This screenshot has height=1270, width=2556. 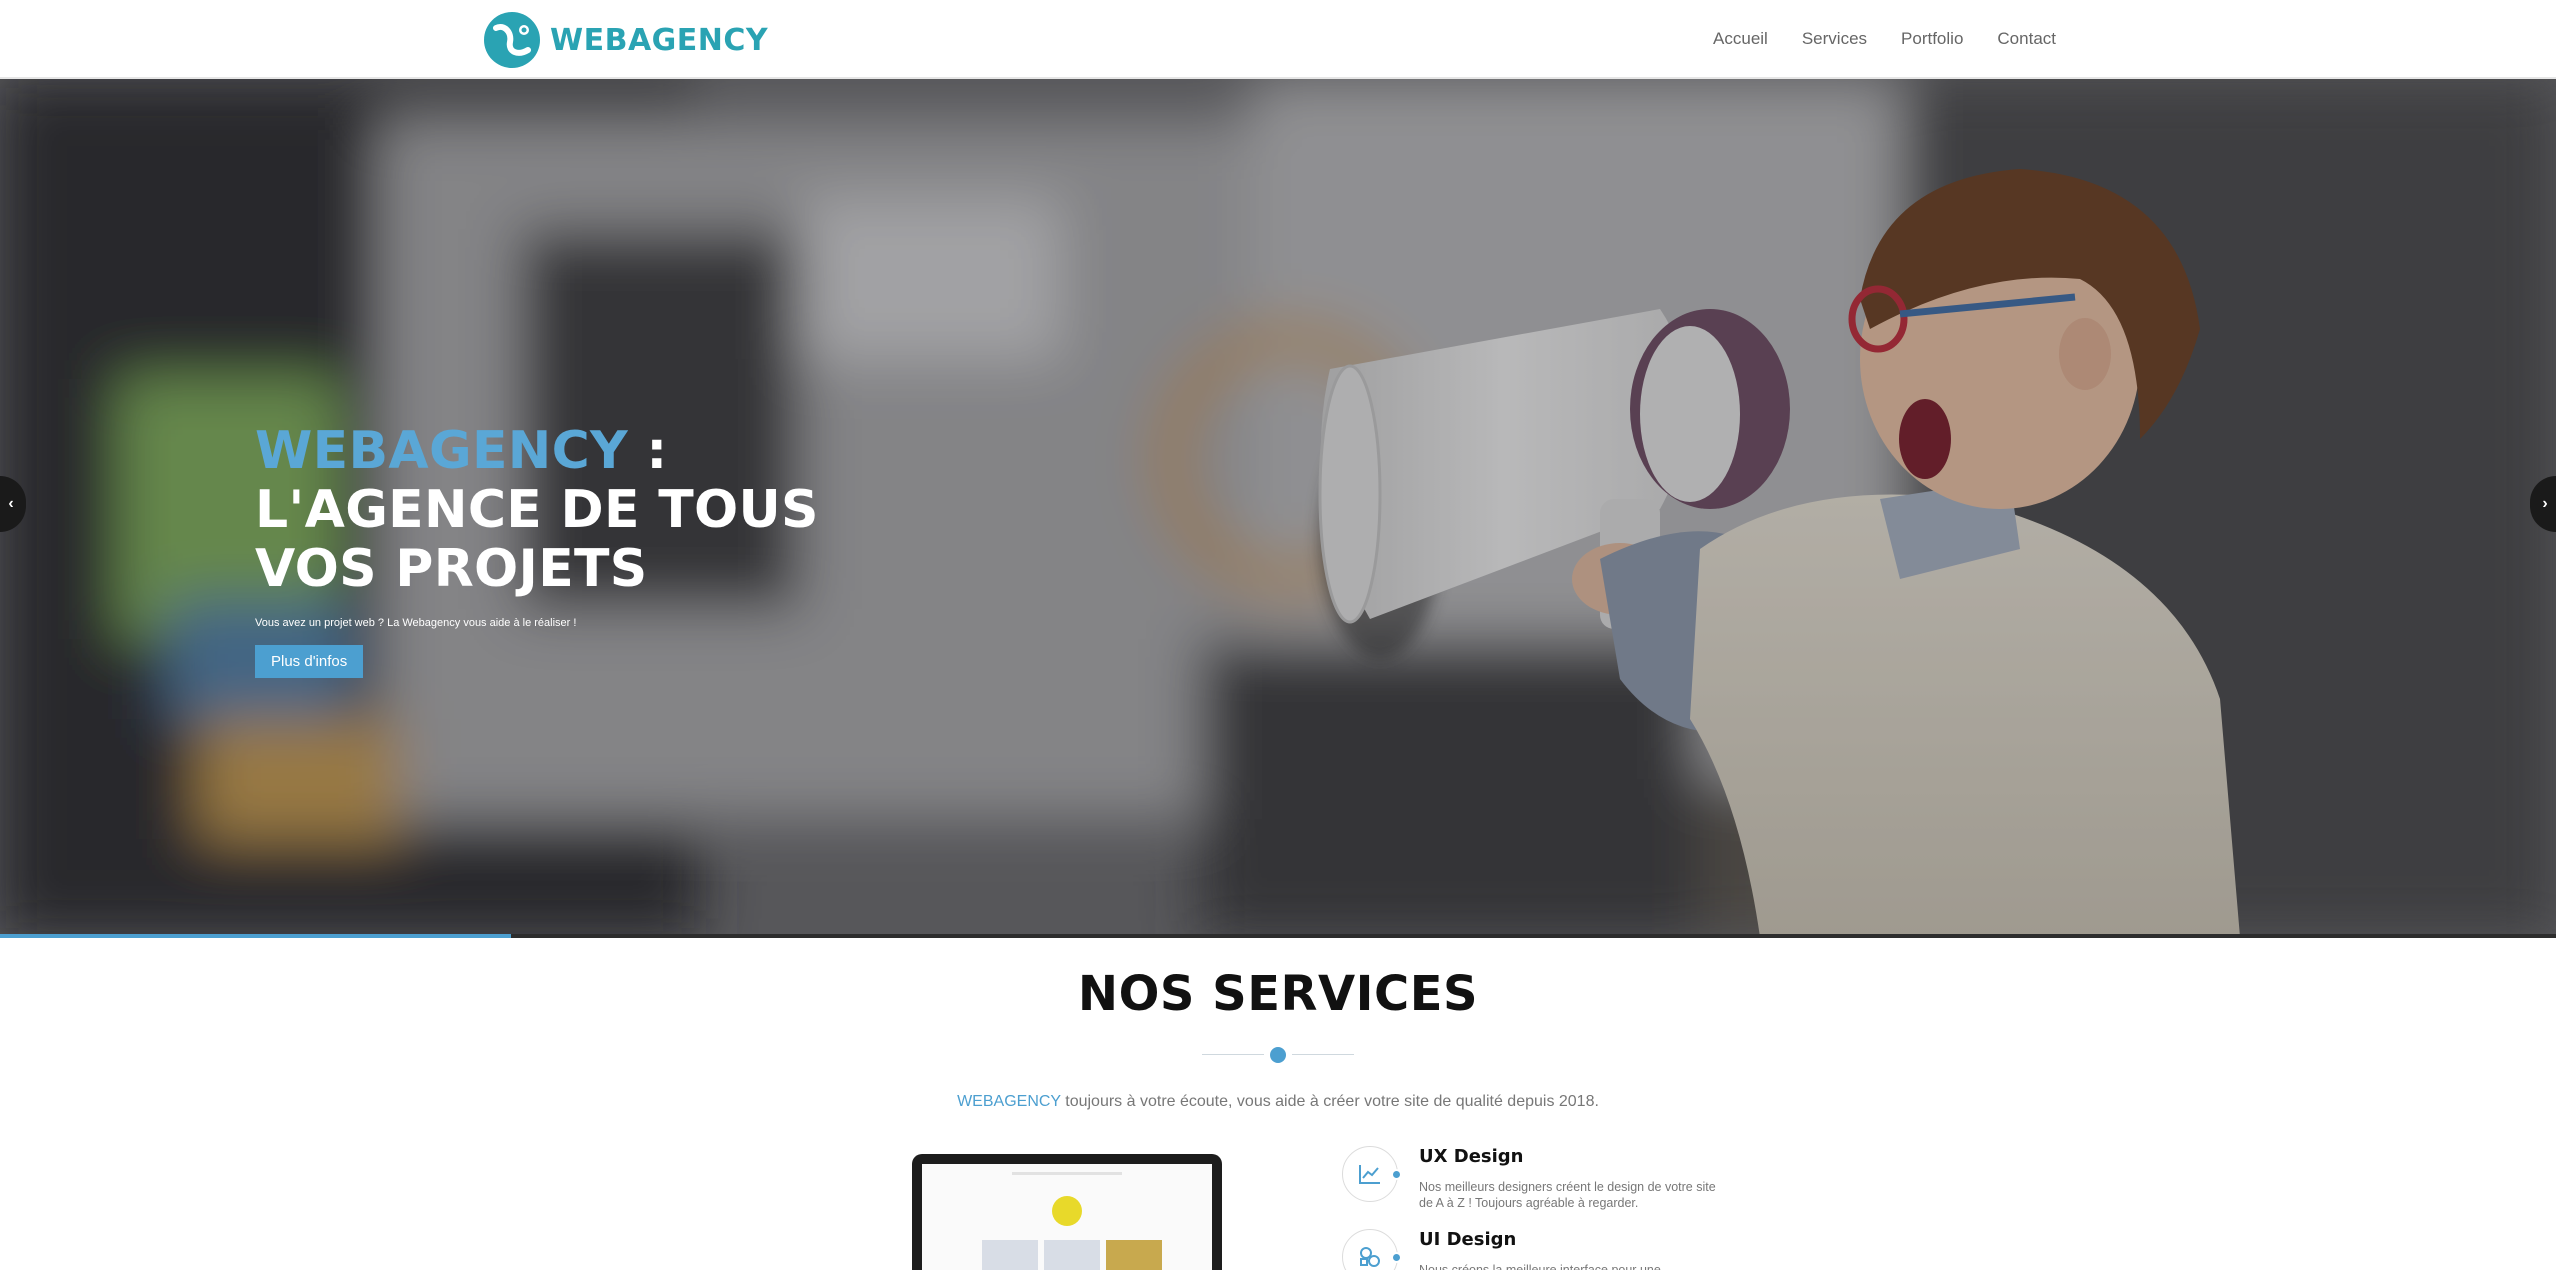 I want to click on slider-progress-fill, so click(x=256, y=936).